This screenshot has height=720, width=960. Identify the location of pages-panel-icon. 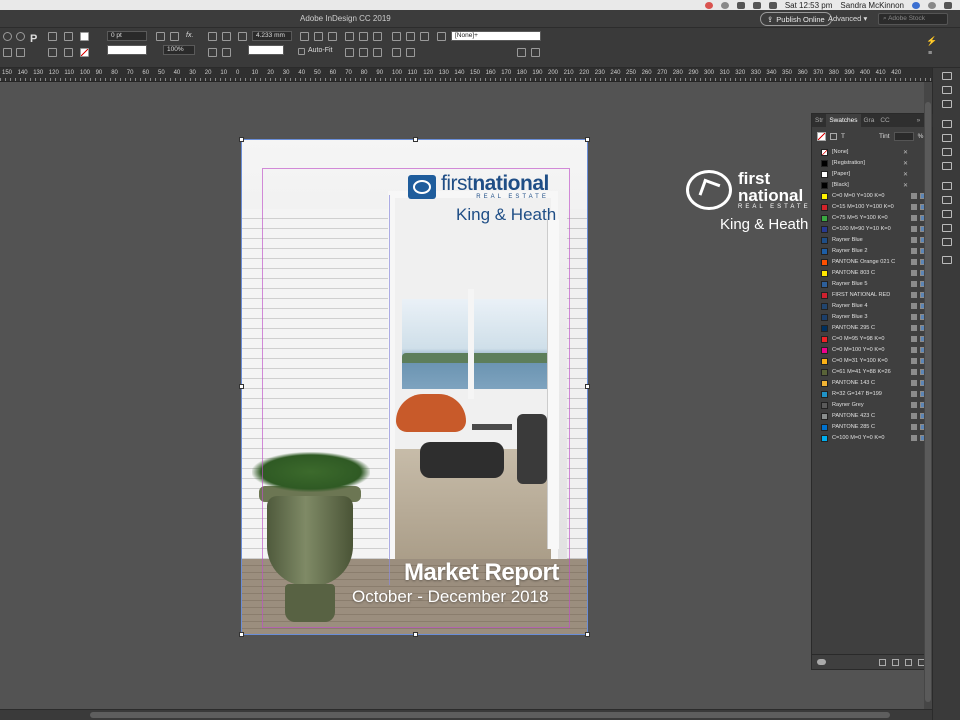
(947, 76).